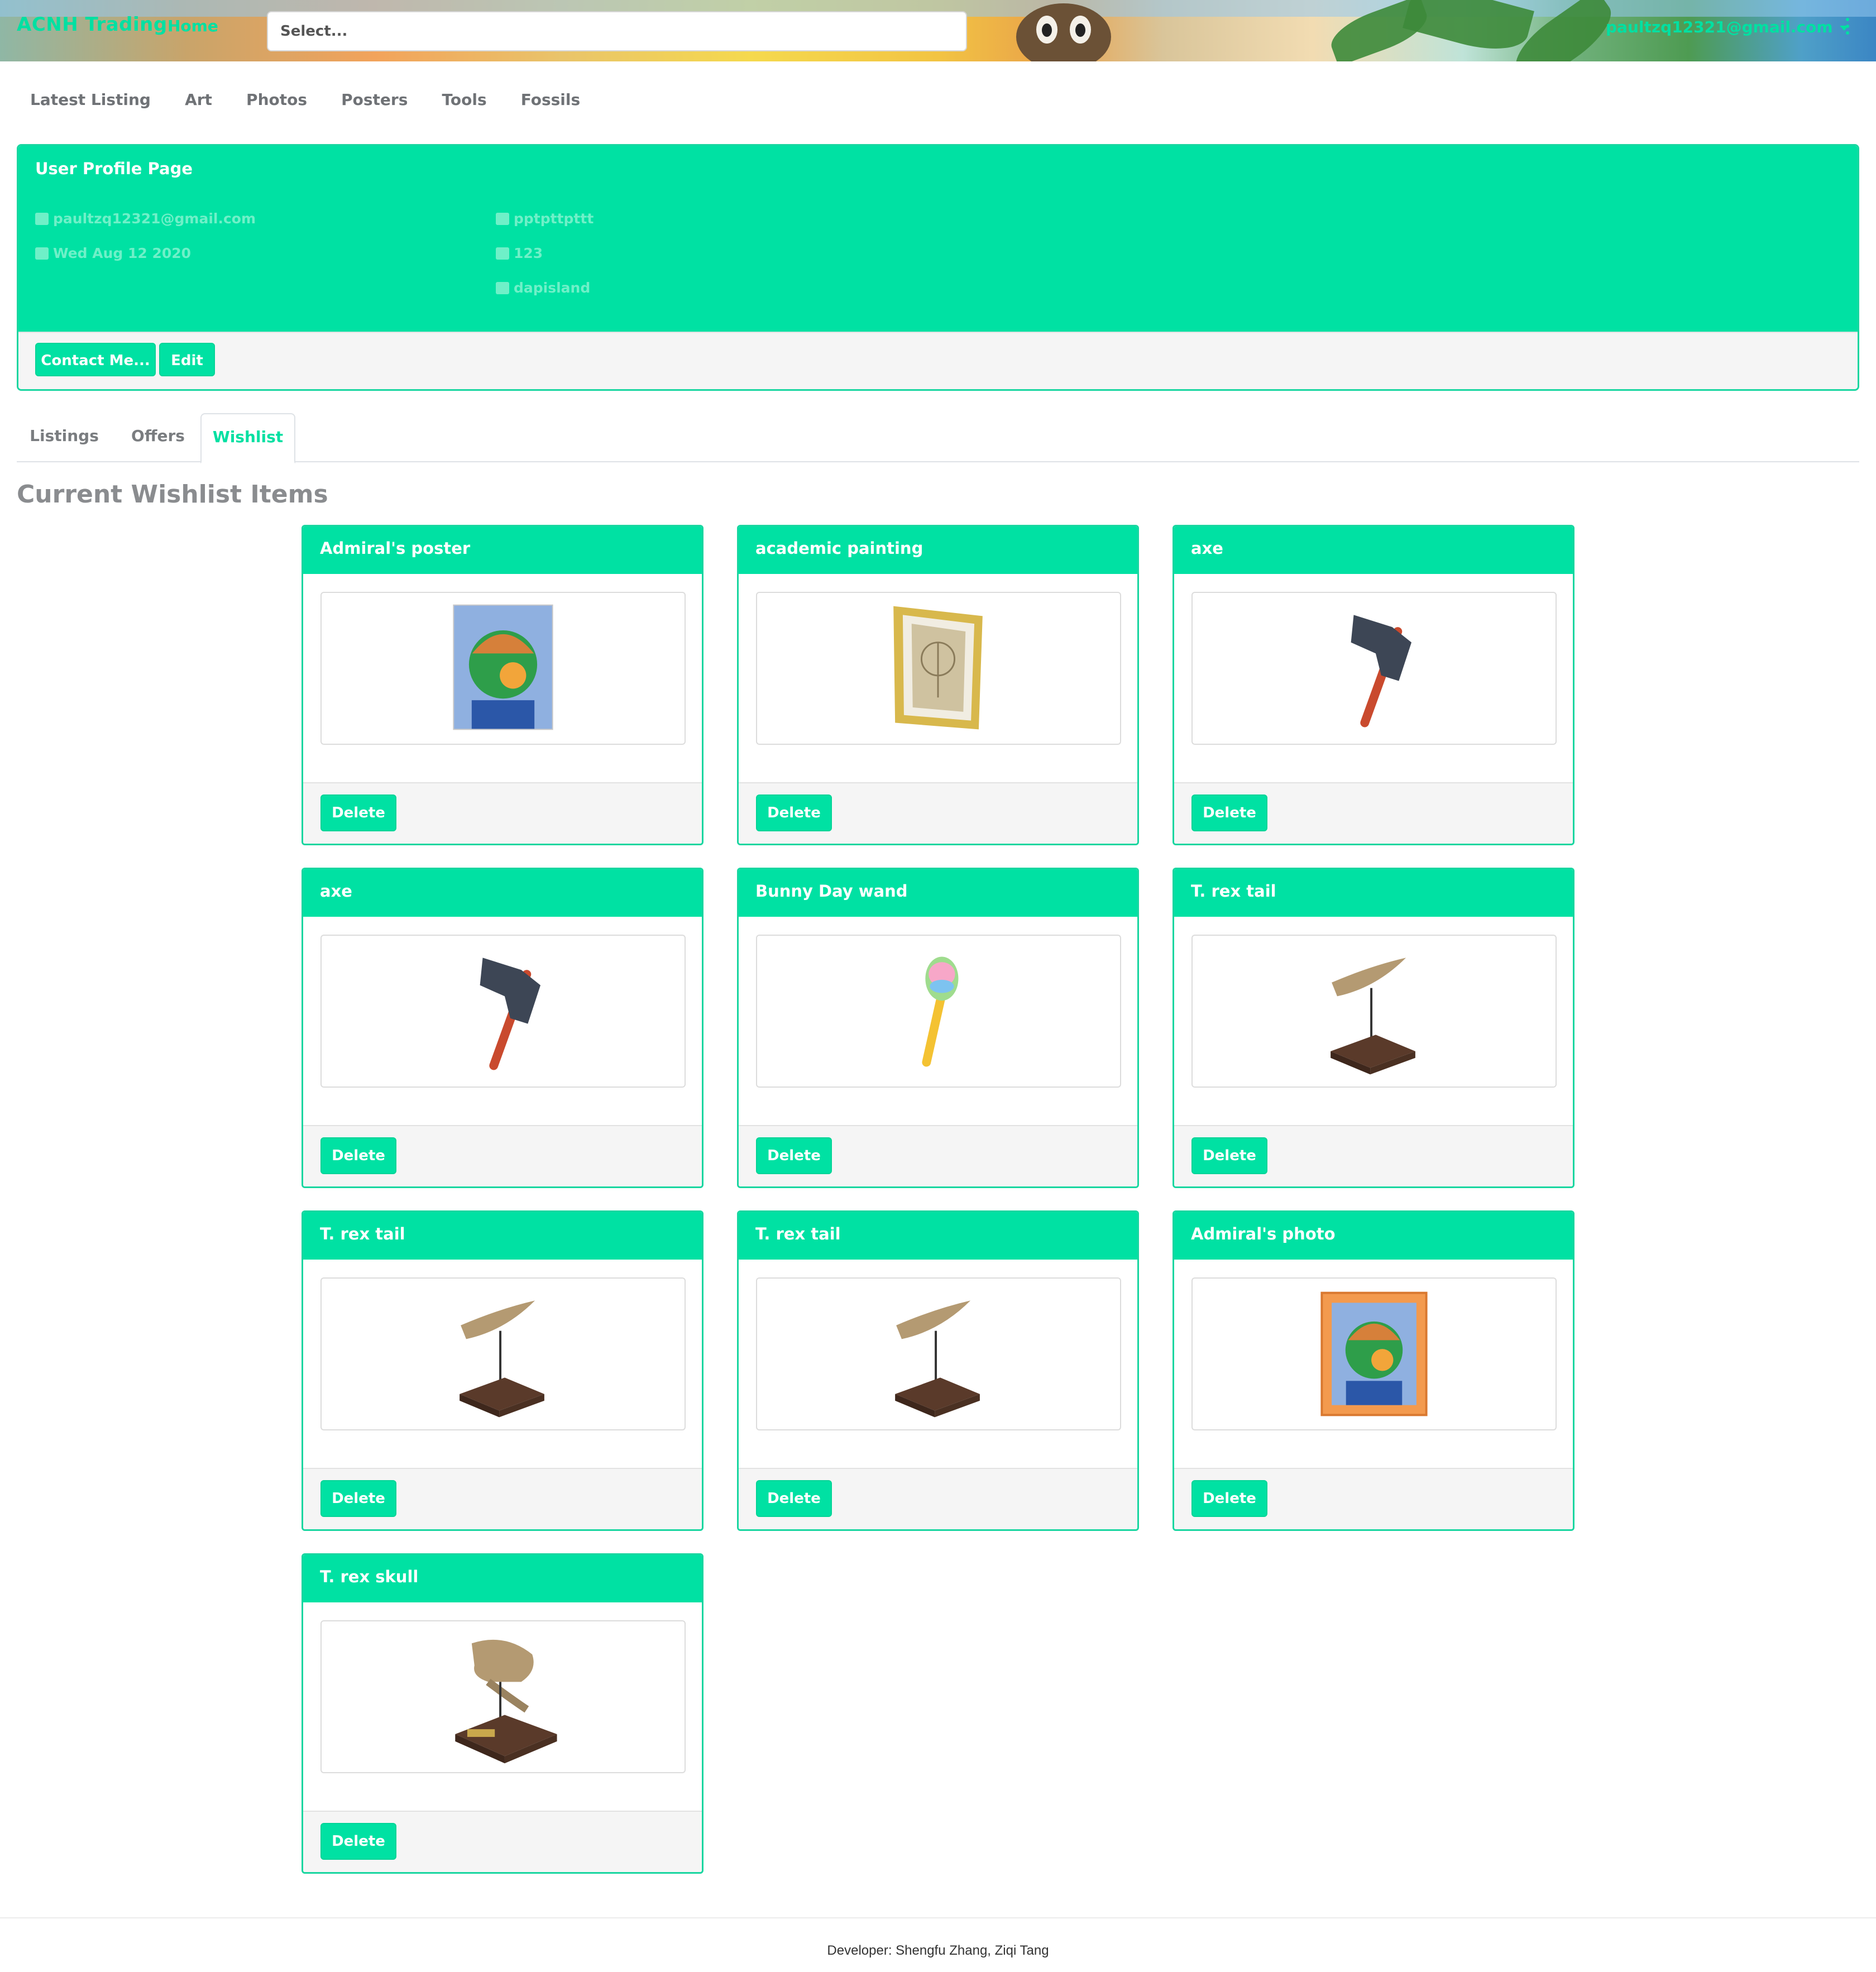 The image size is (1876, 1972). I want to click on brand-logo: ACNH Trading, so click(92, 24).